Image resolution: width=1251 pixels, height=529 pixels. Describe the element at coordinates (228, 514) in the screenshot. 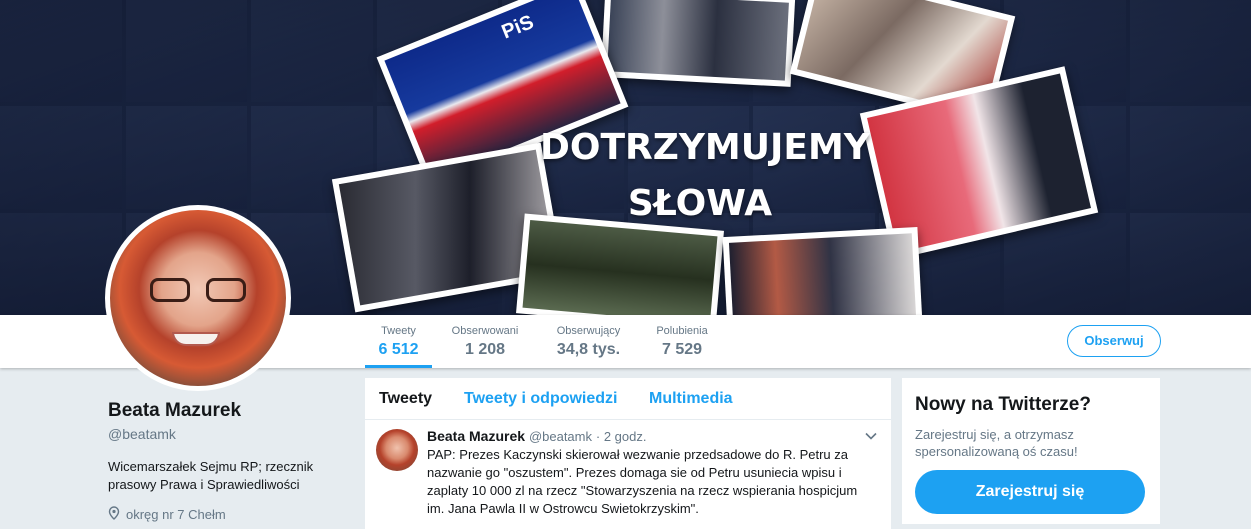

I see `profile-location: okręg nr 7 Chełm` at that location.